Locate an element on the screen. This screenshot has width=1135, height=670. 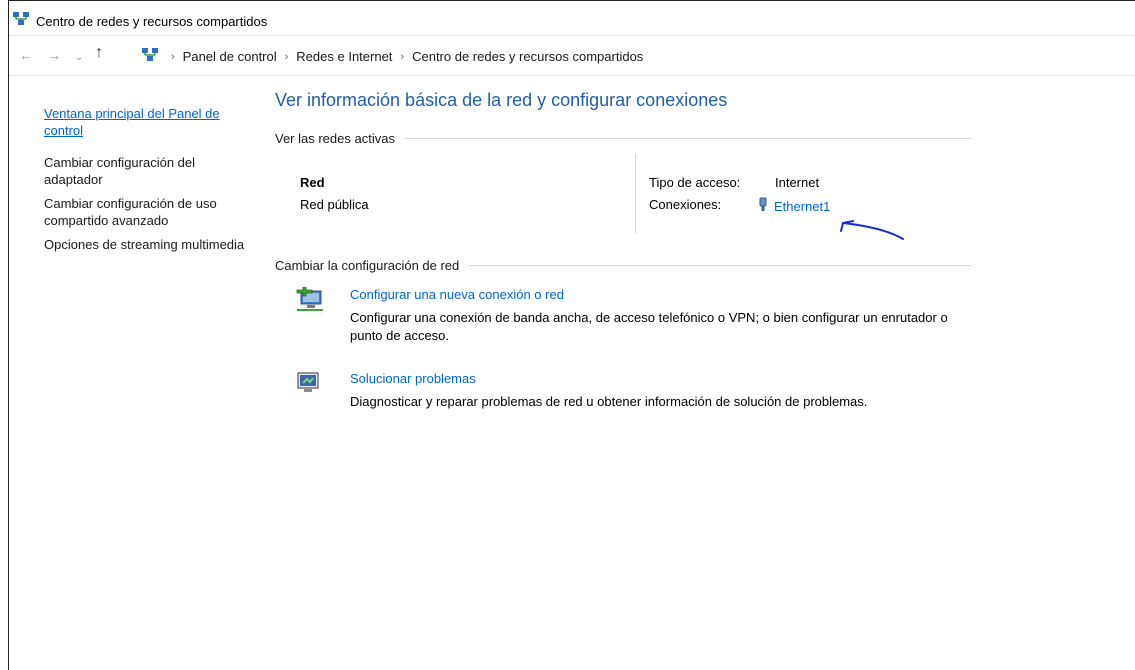
up-button: ↑ is located at coordinates (99, 52).